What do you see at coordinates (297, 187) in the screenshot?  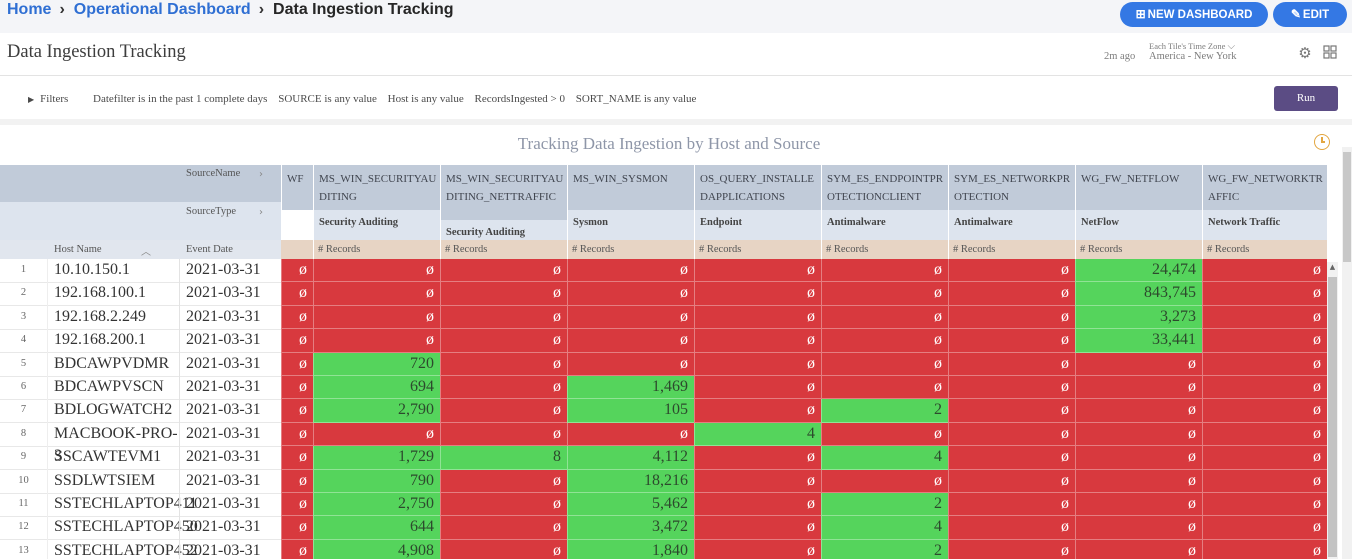 I see `source-column-header: WF` at bounding box center [297, 187].